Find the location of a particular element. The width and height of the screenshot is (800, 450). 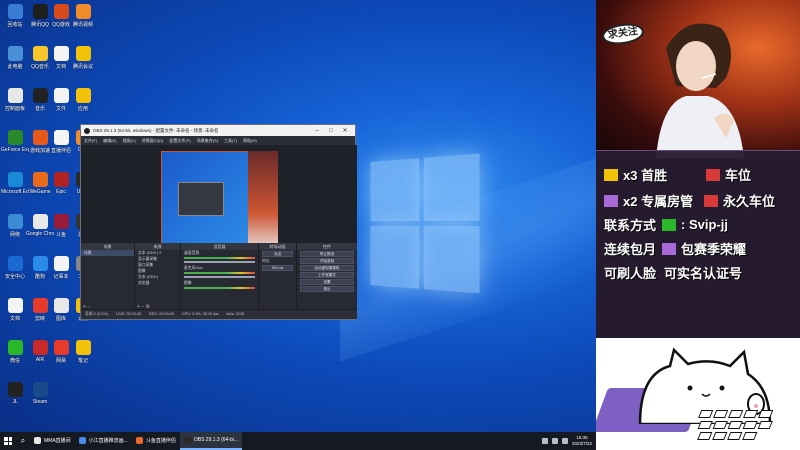

start-button is located at coordinates (8, 441).